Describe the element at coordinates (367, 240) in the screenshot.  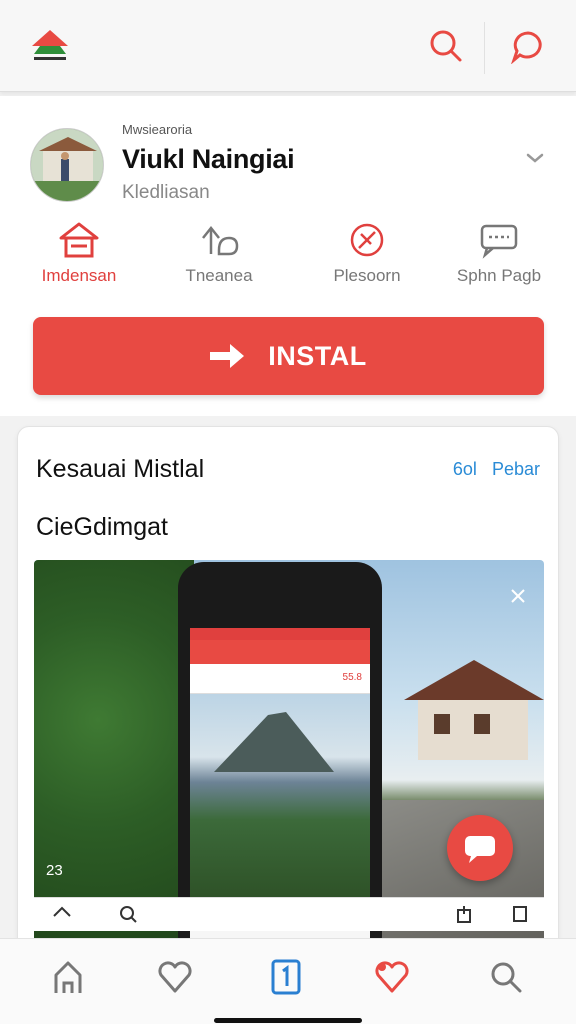
I see `compass-icon` at that location.